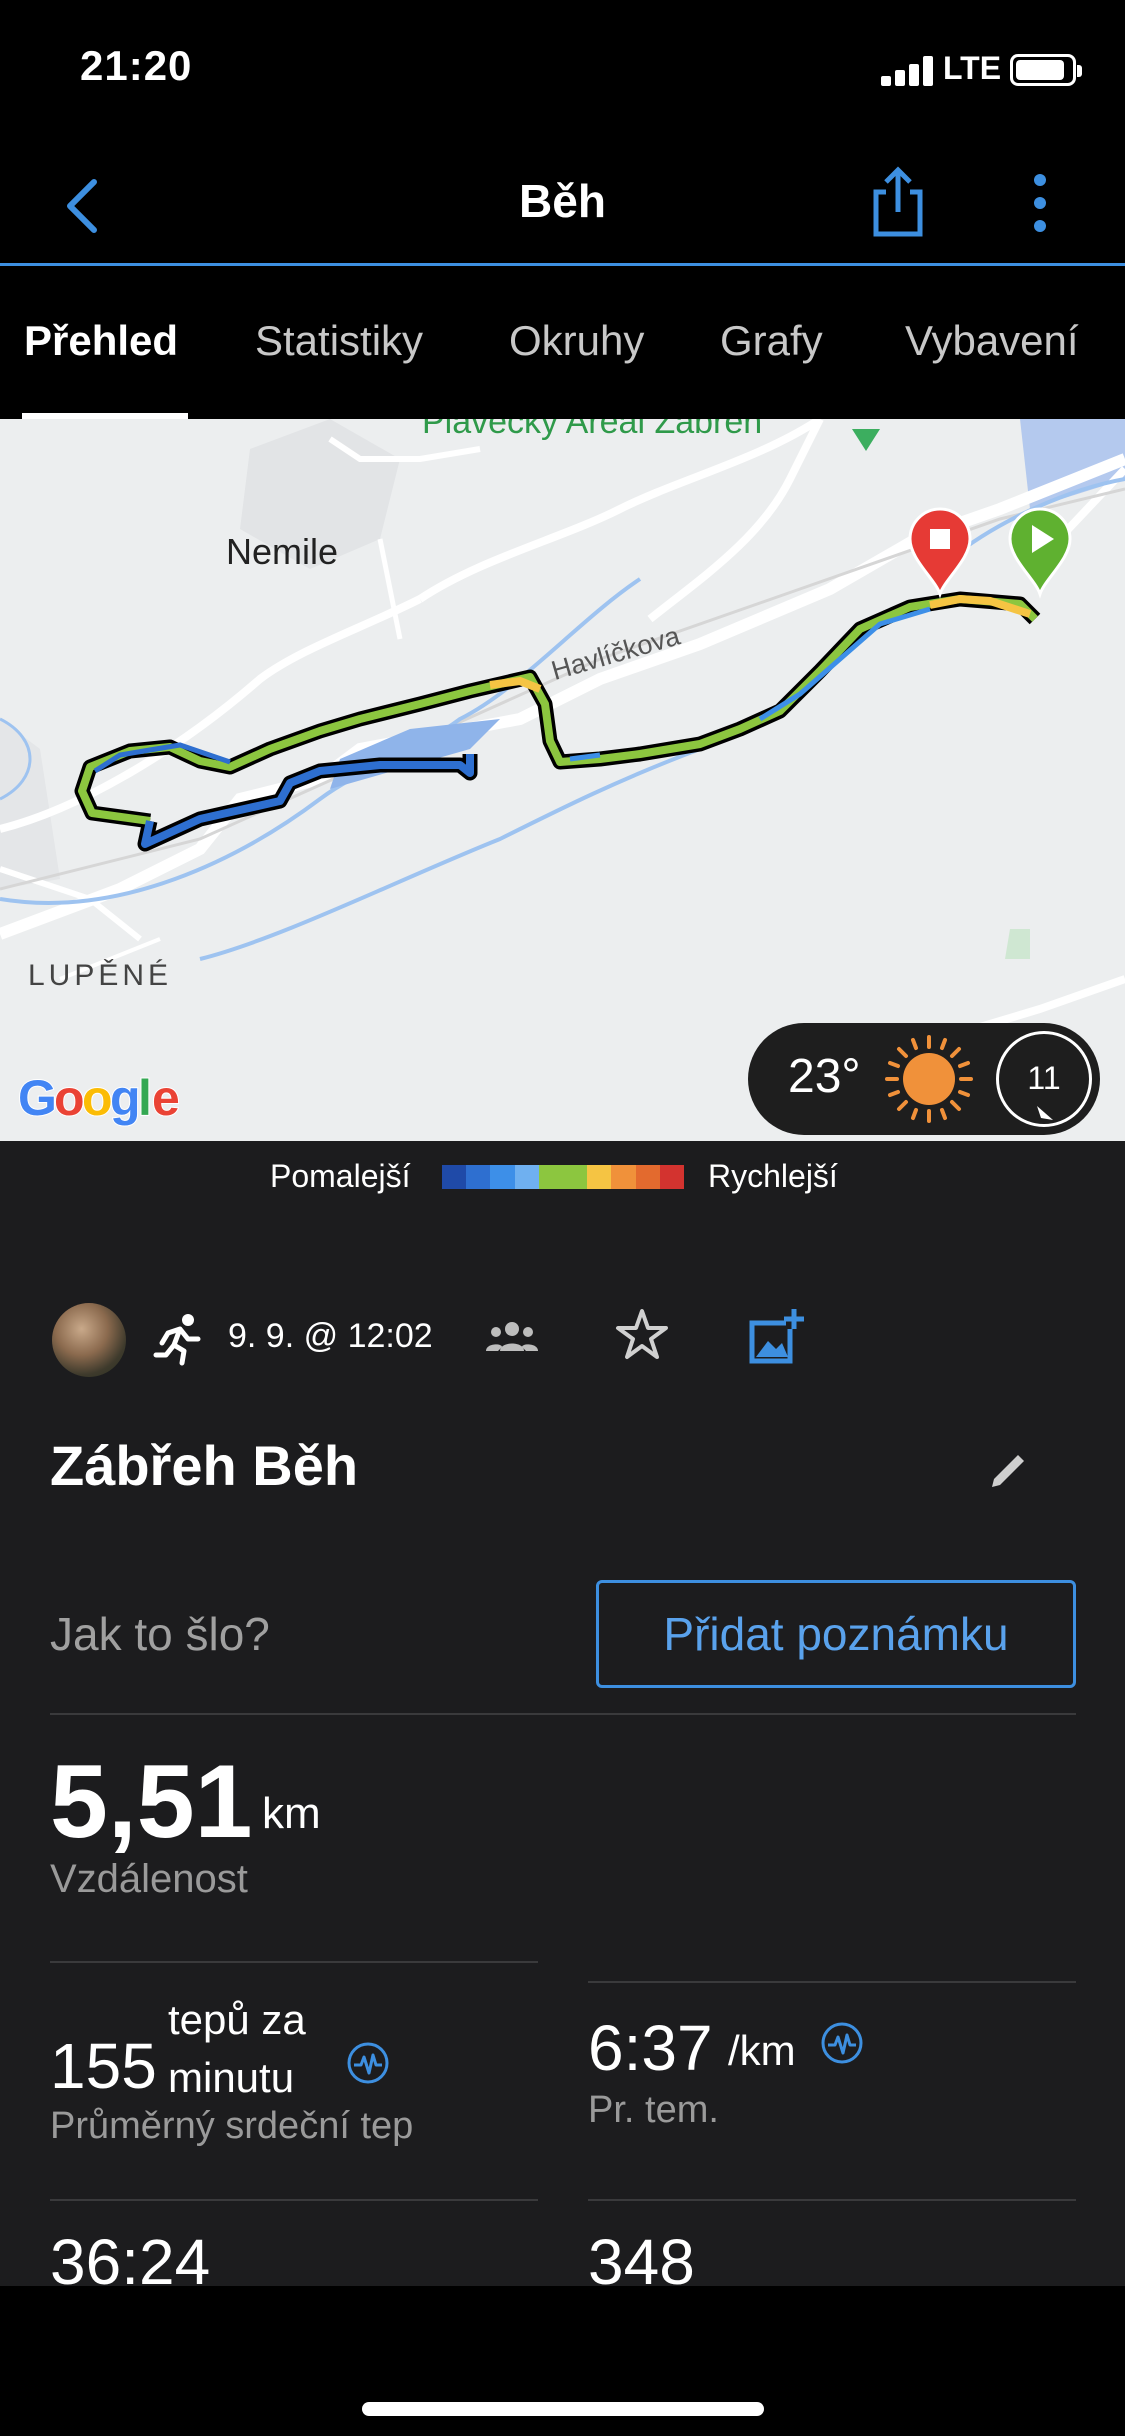 The width and height of the screenshot is (1125, 2436). I want to click on wind-direction-icon, so click(1045, 1113).